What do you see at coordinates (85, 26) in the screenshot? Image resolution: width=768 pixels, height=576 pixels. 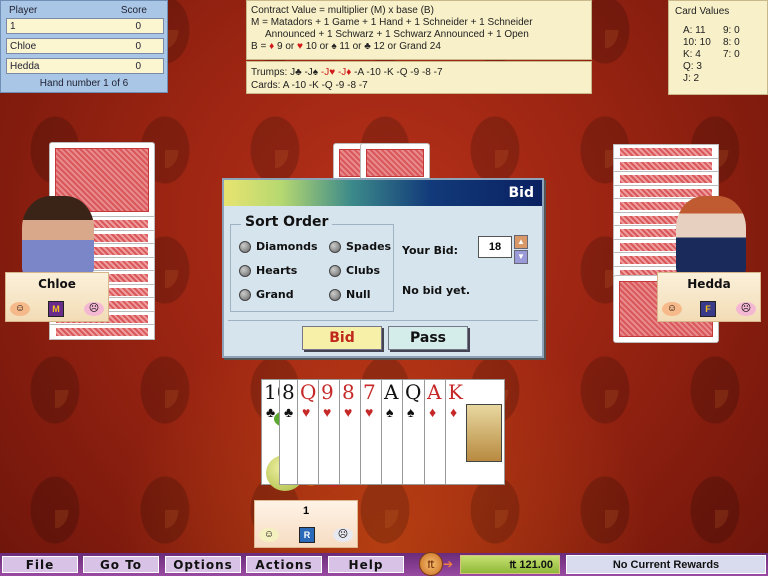 I see `score-row: 10` at bounding box center [85, 26].